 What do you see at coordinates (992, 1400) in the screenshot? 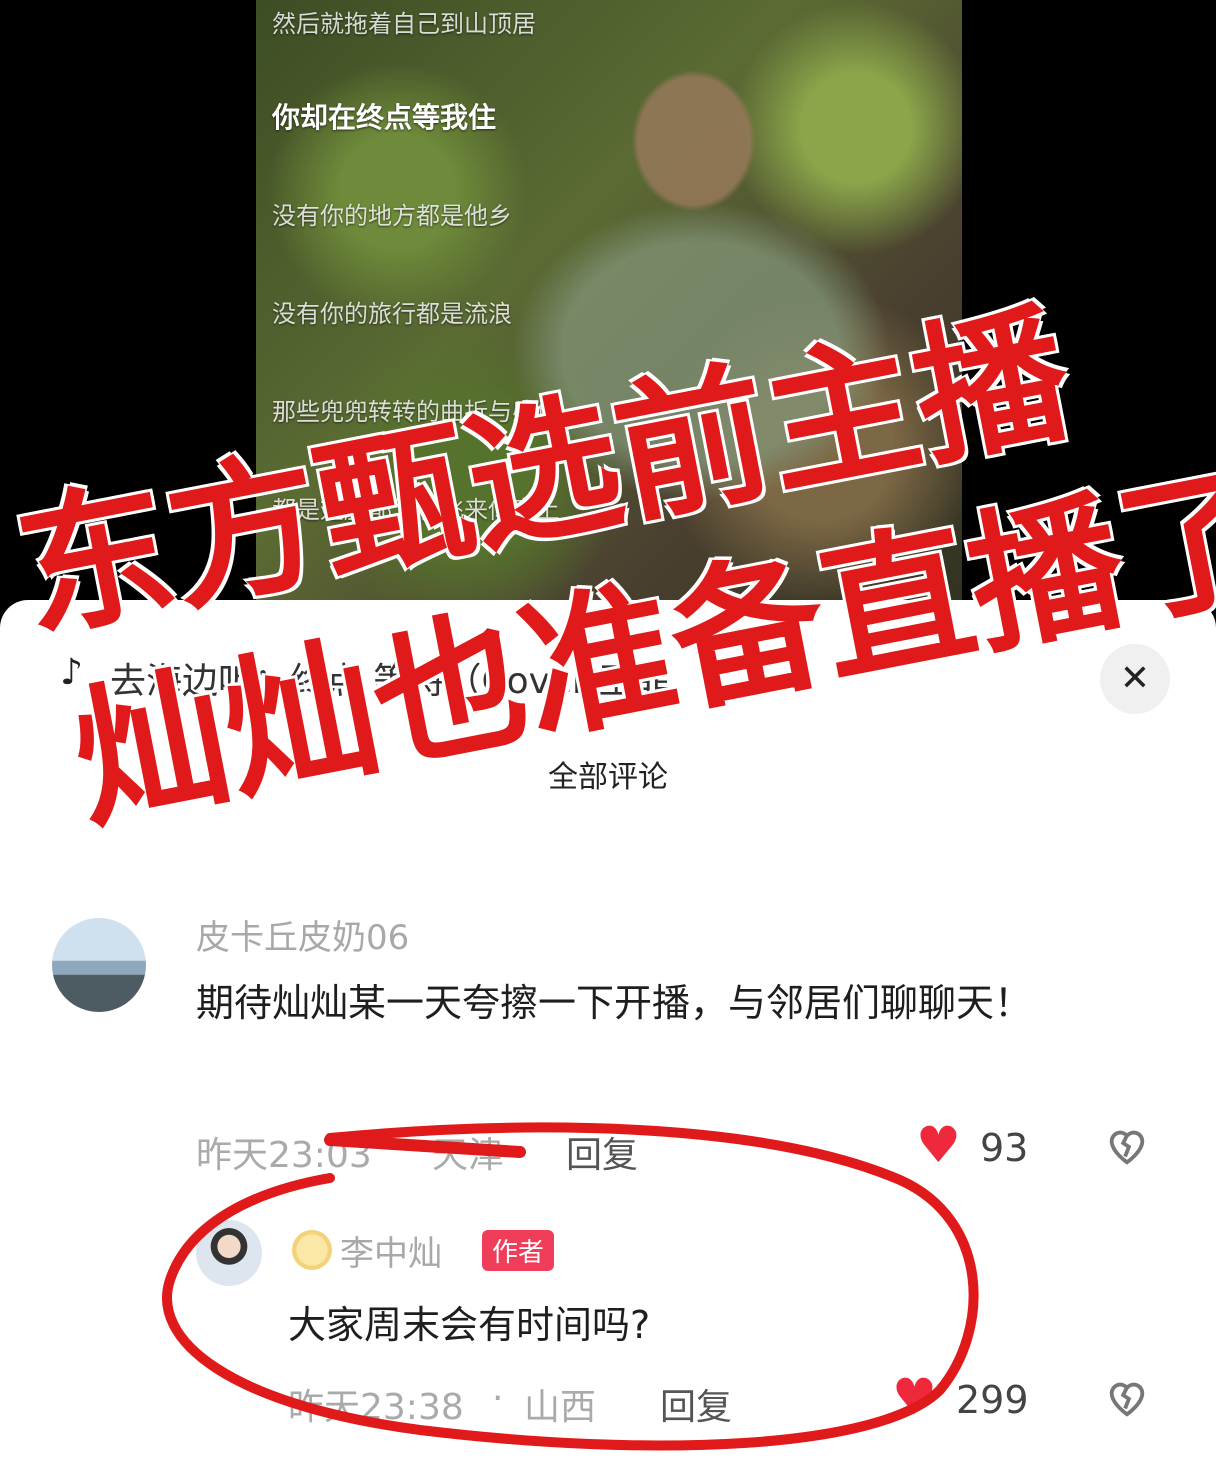
I see `like-count: 299` at bounding box center [992, 1400].